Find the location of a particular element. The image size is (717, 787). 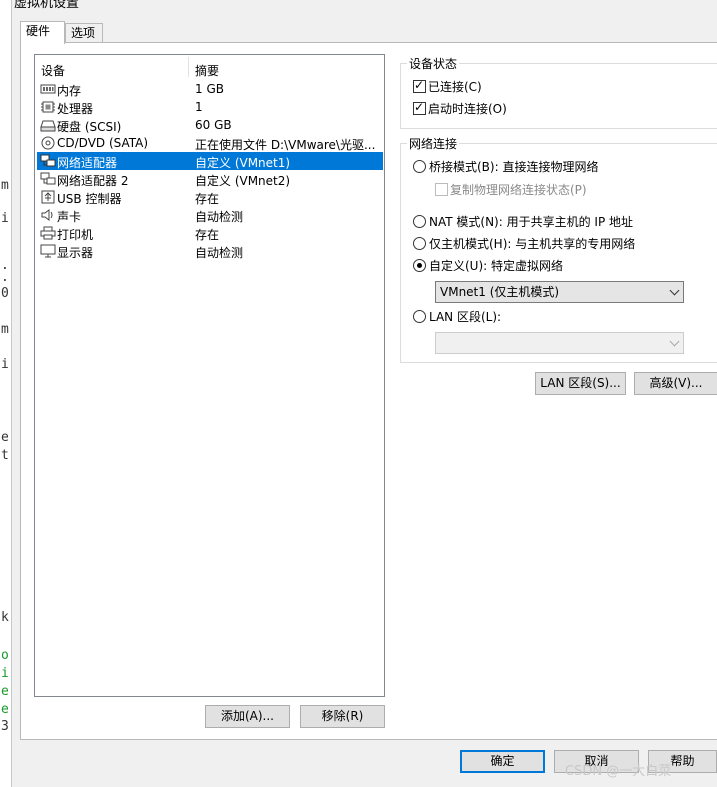

device-name: 打印机 is located at coordinates (75, 235).